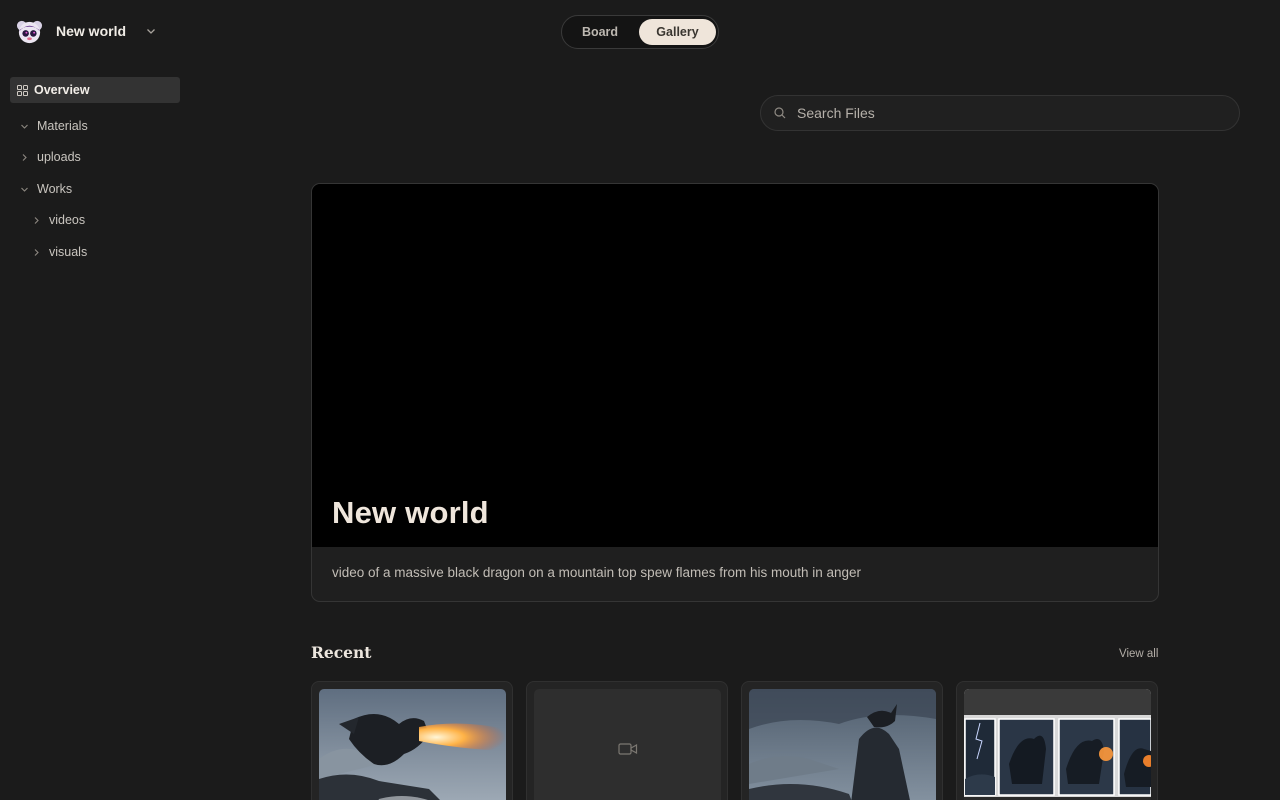  I want to click on video-camera-icon, so click(627, 749).